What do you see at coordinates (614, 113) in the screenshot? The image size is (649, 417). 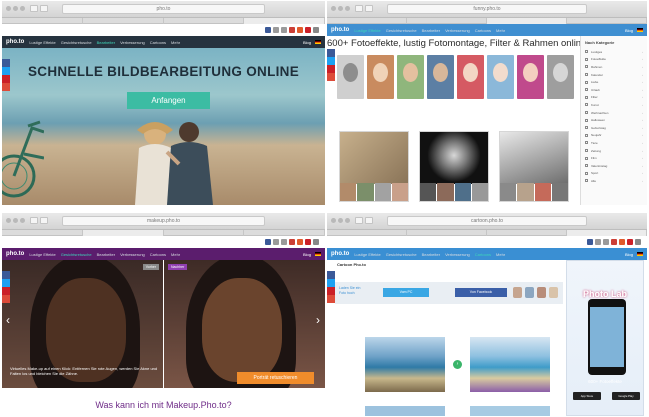 I see `category-item: Weihnachten ›` at bounding box center [614, 113].